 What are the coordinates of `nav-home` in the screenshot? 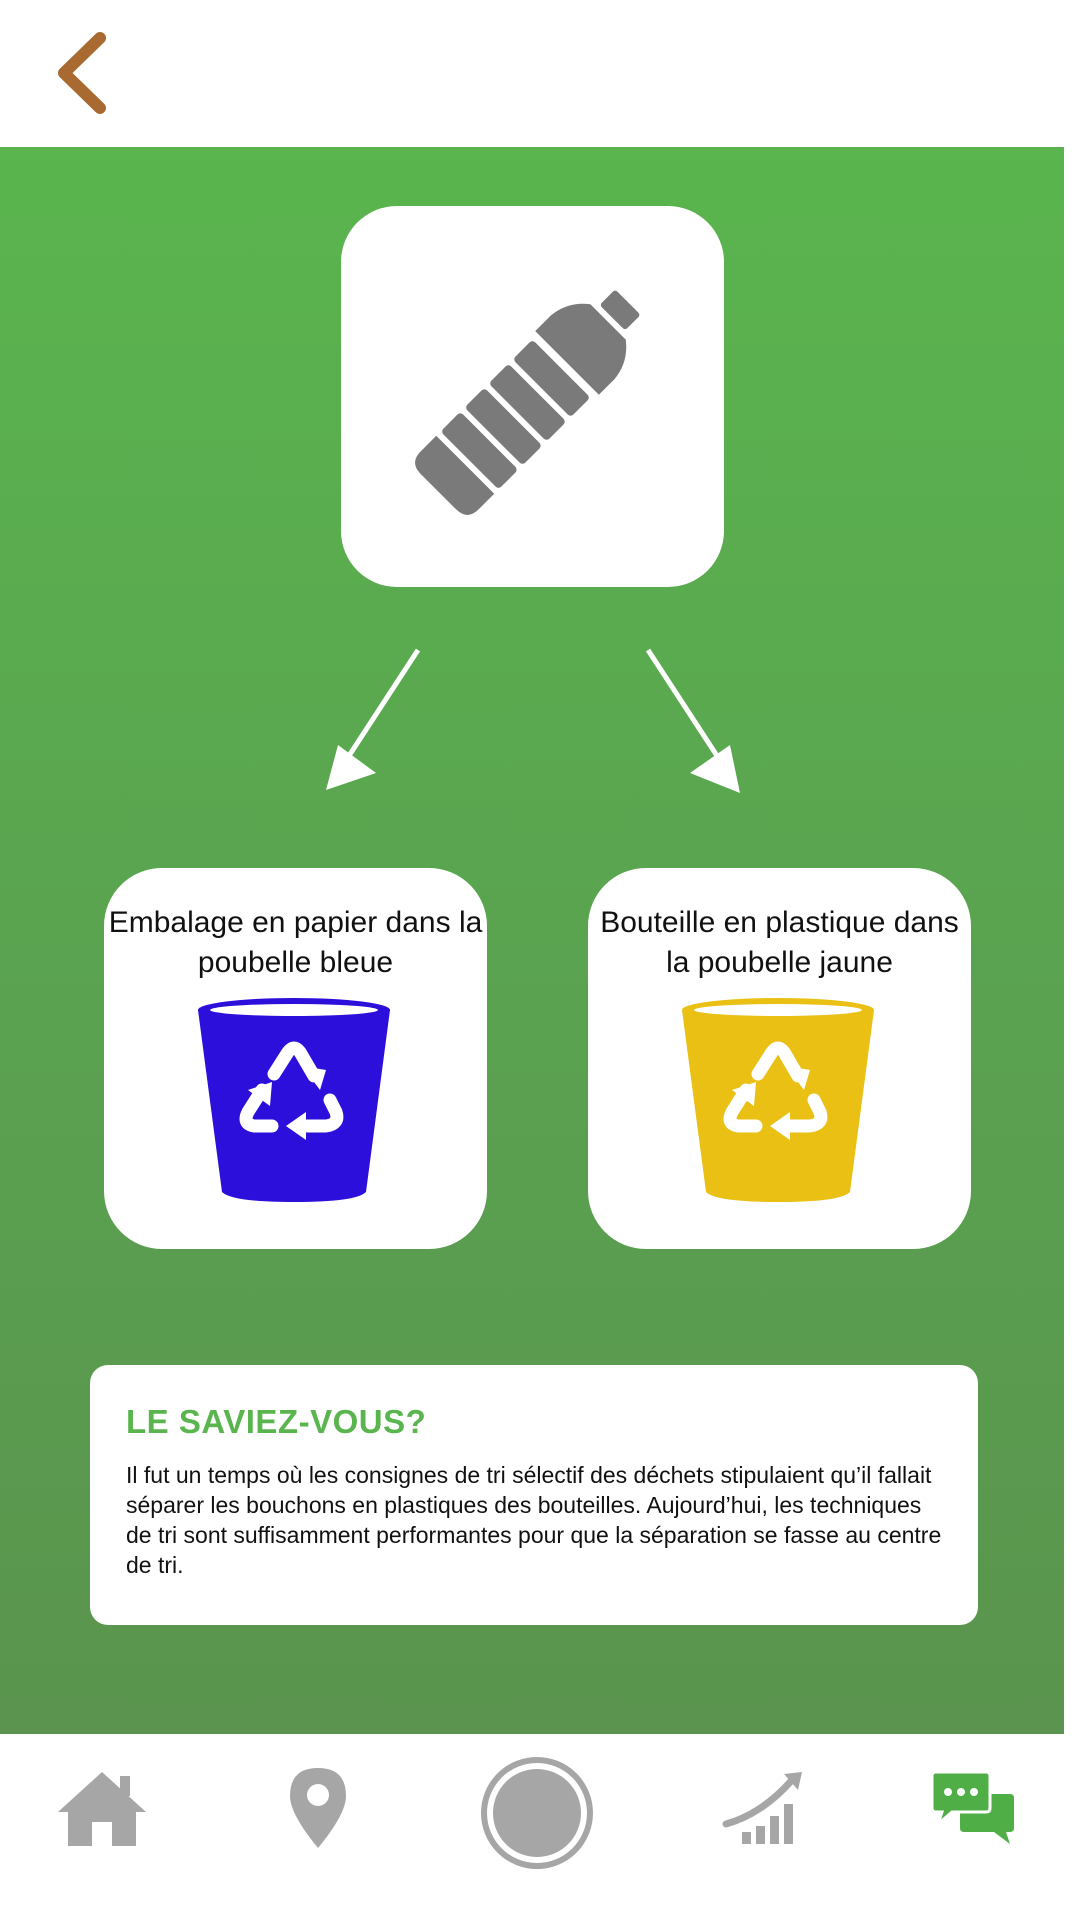 It's located at (102, 1808).